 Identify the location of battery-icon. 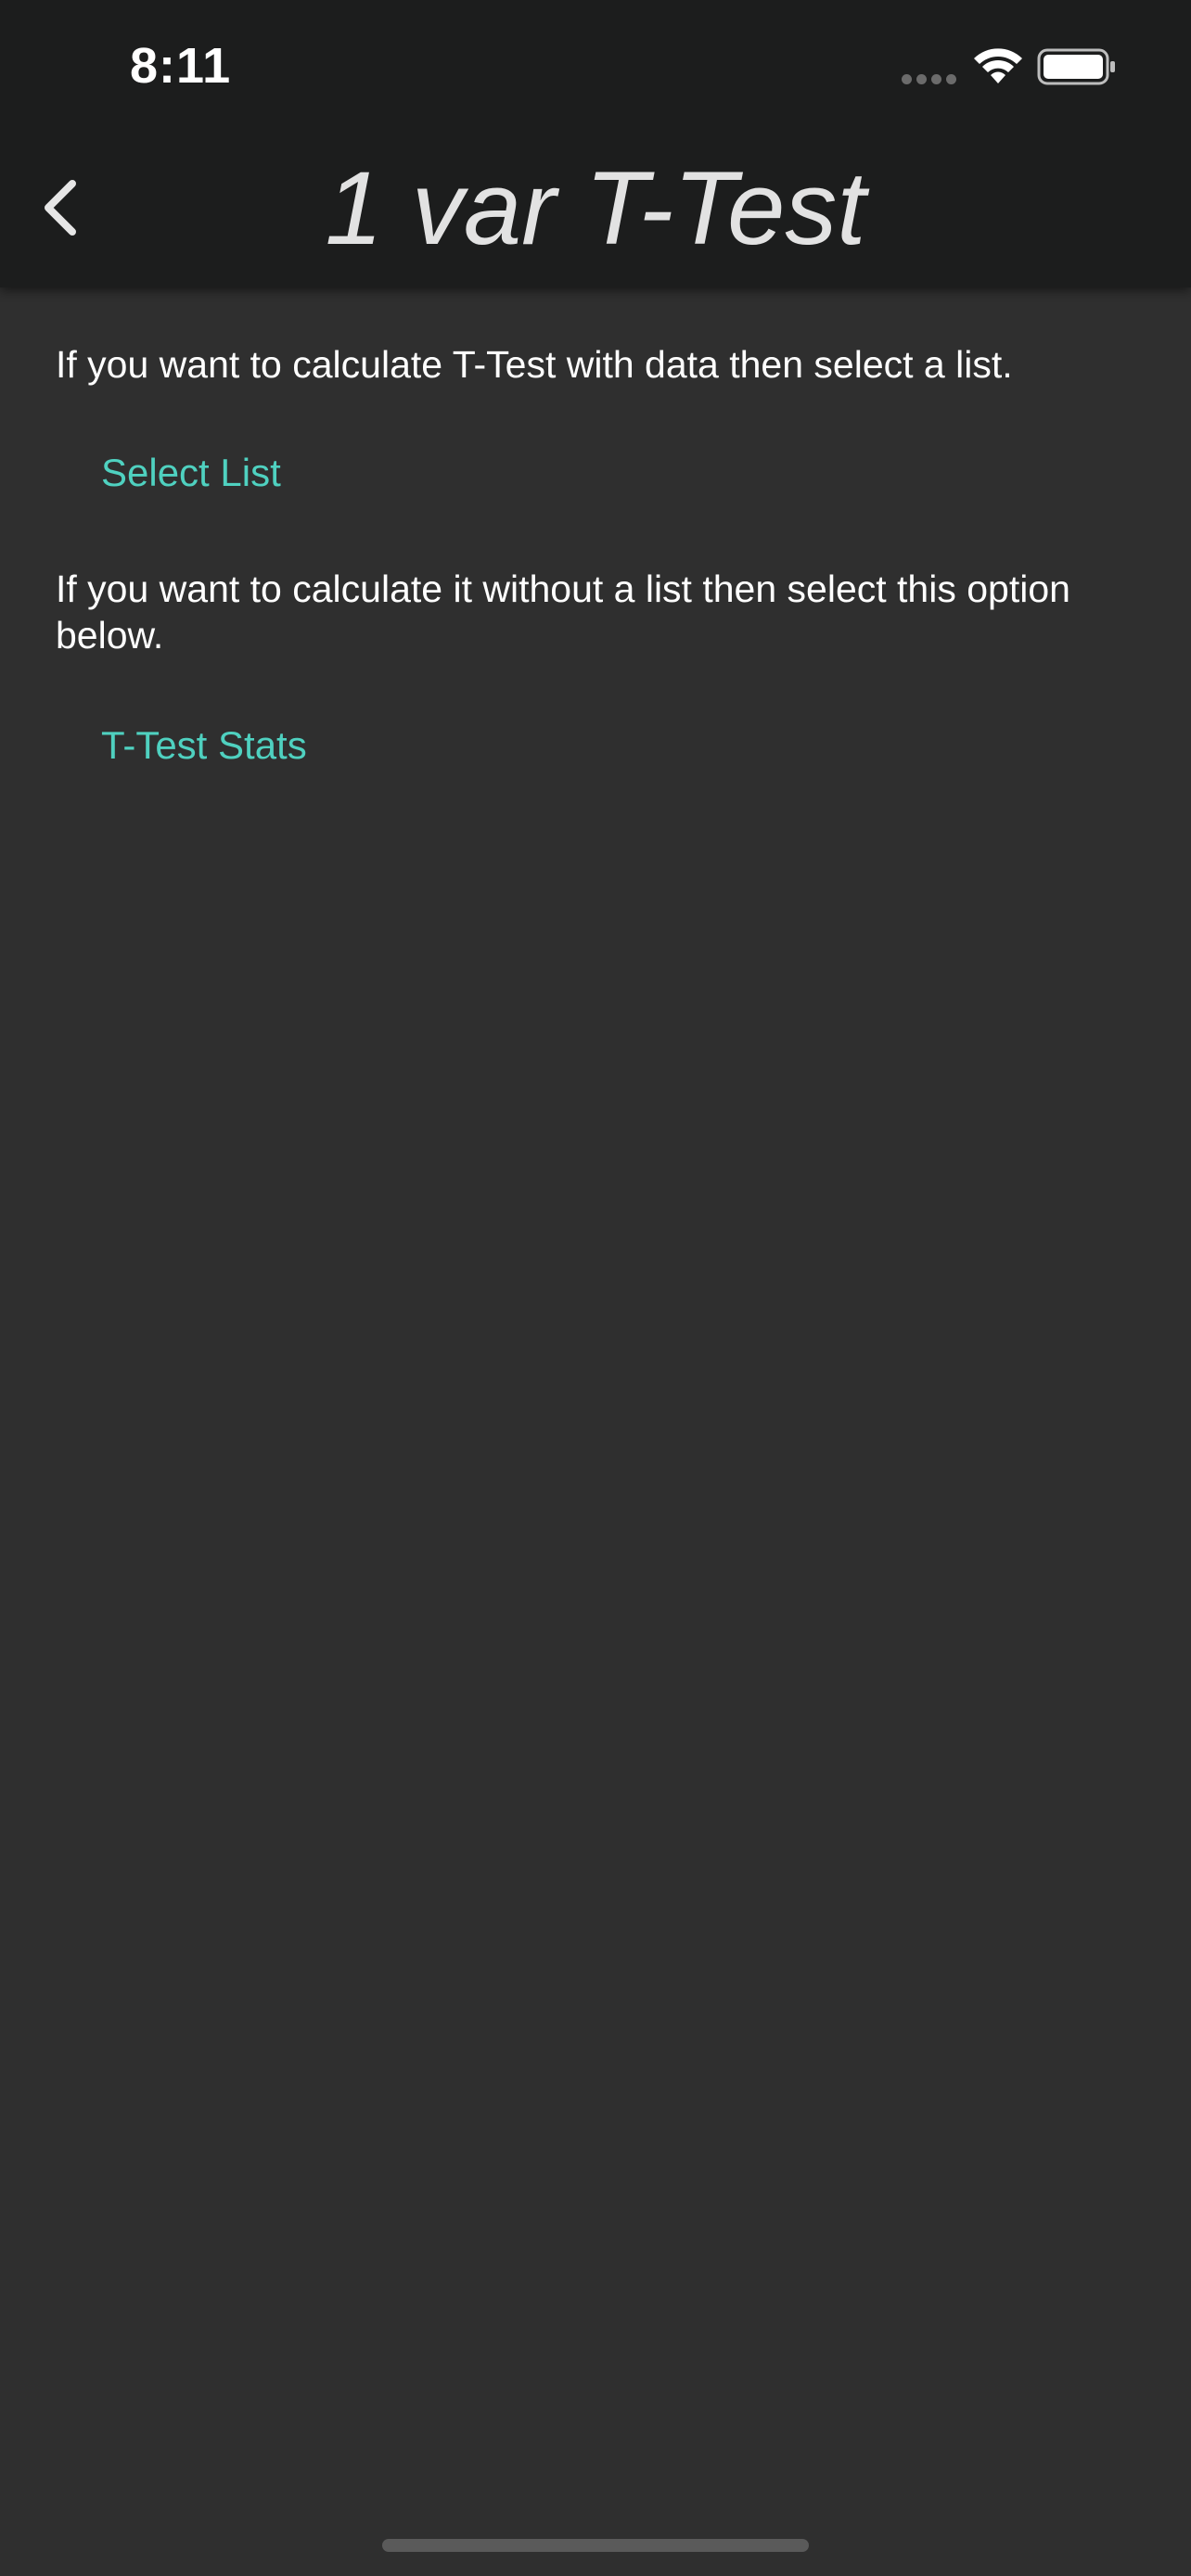
(1076, 66).